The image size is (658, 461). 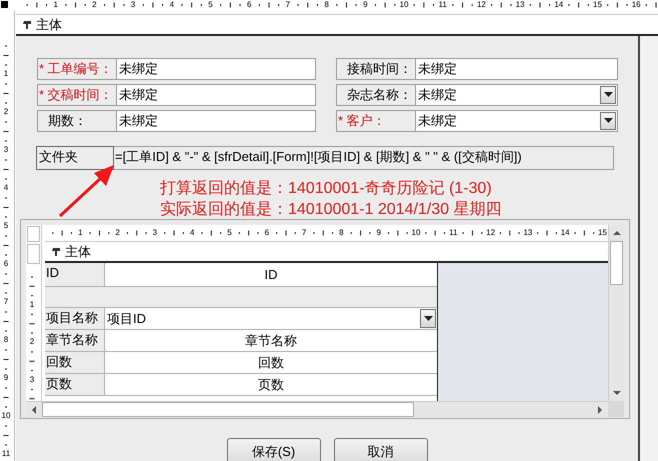 I want to click on dropdown-field: 项目ID, so click(x=270, y=318).